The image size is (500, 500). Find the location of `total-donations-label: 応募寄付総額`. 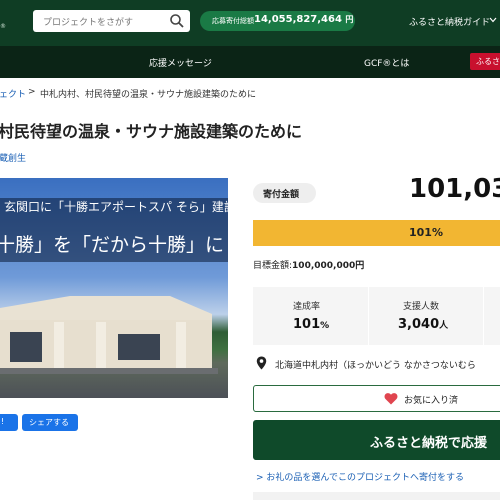

total-donations-label: 応募寄付総額 is located at coordinates (233, 21).